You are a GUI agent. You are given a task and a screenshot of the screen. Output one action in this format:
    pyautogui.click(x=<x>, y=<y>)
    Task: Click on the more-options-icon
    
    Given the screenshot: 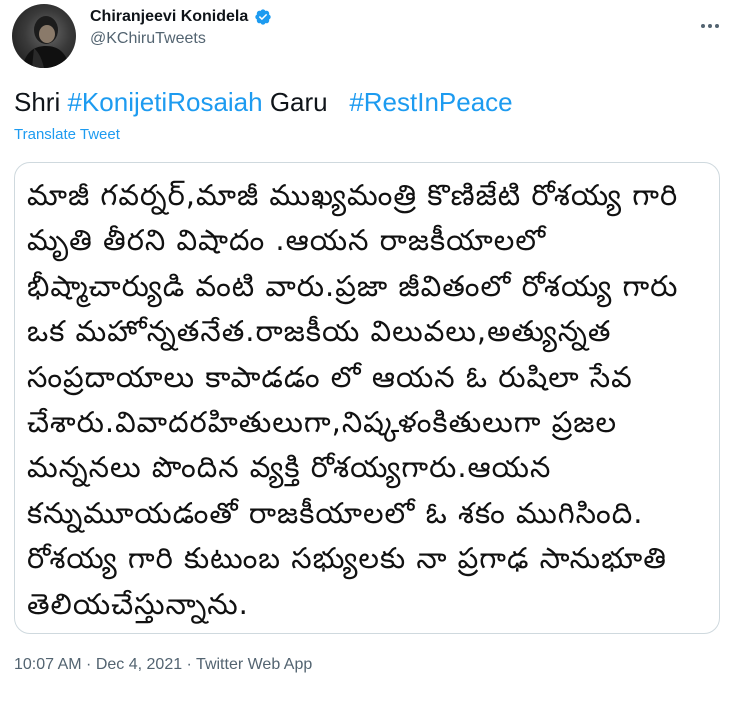 What is the action you would take?
    pyautogui.click(x=710, y=26)
    